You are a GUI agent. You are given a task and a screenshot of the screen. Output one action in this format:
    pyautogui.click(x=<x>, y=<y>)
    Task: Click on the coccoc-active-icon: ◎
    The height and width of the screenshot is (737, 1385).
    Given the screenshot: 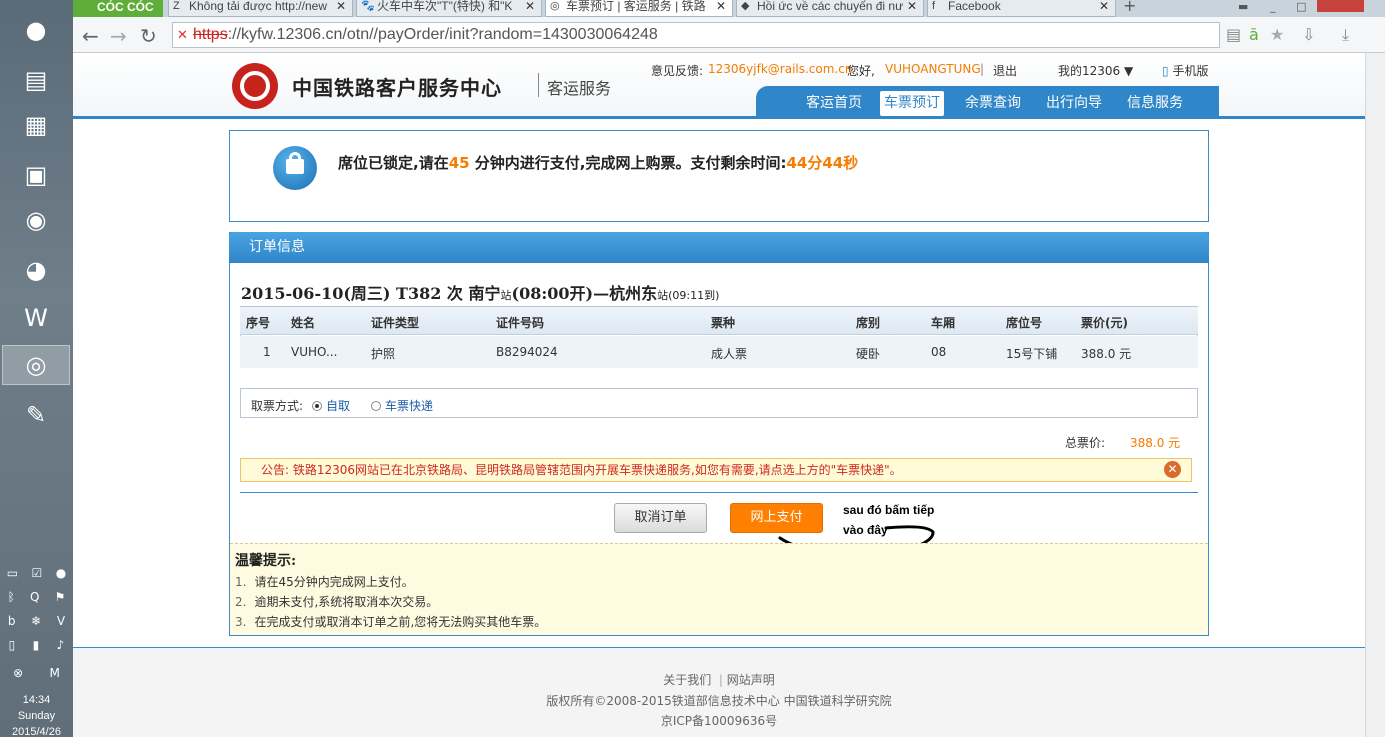 What is the action you would take?
    pyautogui.click(x=36, y=365)
    